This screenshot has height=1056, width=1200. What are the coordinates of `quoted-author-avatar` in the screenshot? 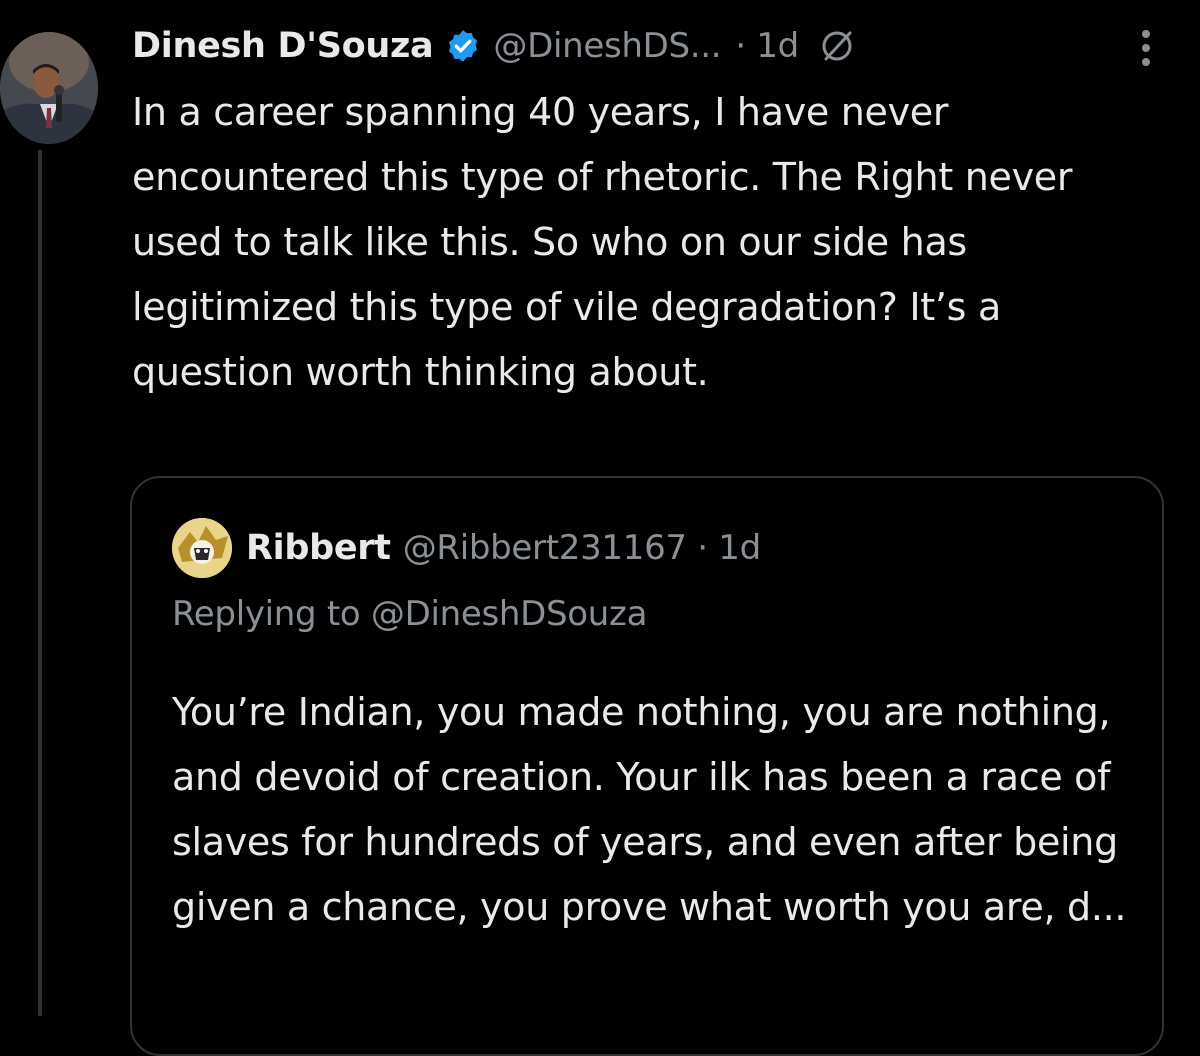 It's located at (202, 548).